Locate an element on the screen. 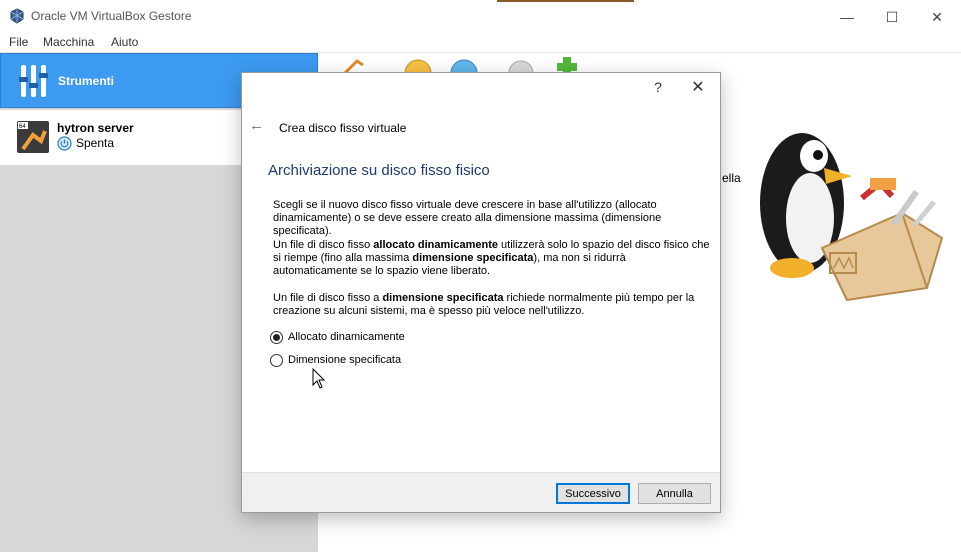 The image size is (961, 552). maximize-button: ☐ is located at coordinates (892, 17).